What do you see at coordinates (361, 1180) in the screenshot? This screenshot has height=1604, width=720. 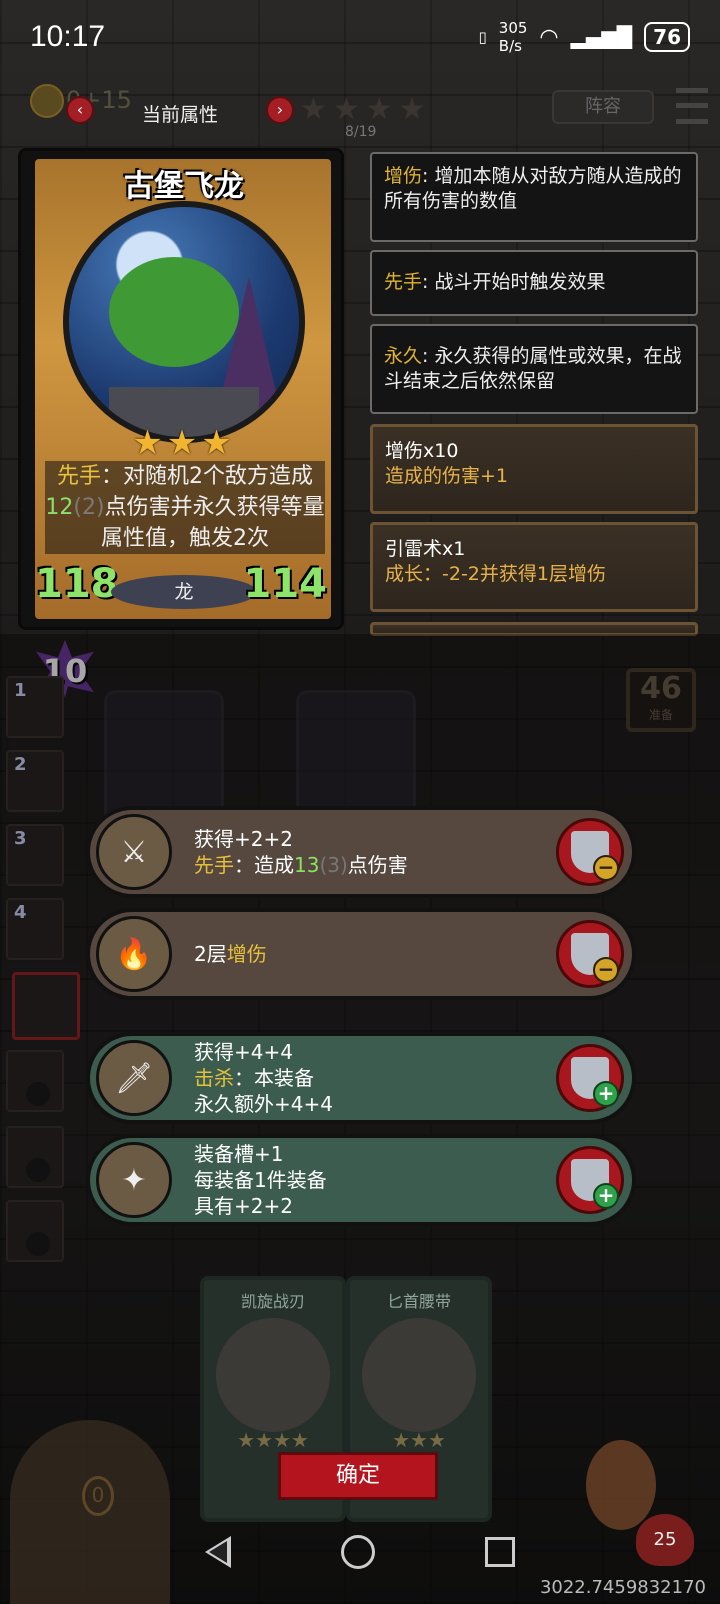 I see `option-dagger-belt: ✦ 装备槽+1 每装备1件装备 具有+2+2 +` at bounding box center [361, 1180].